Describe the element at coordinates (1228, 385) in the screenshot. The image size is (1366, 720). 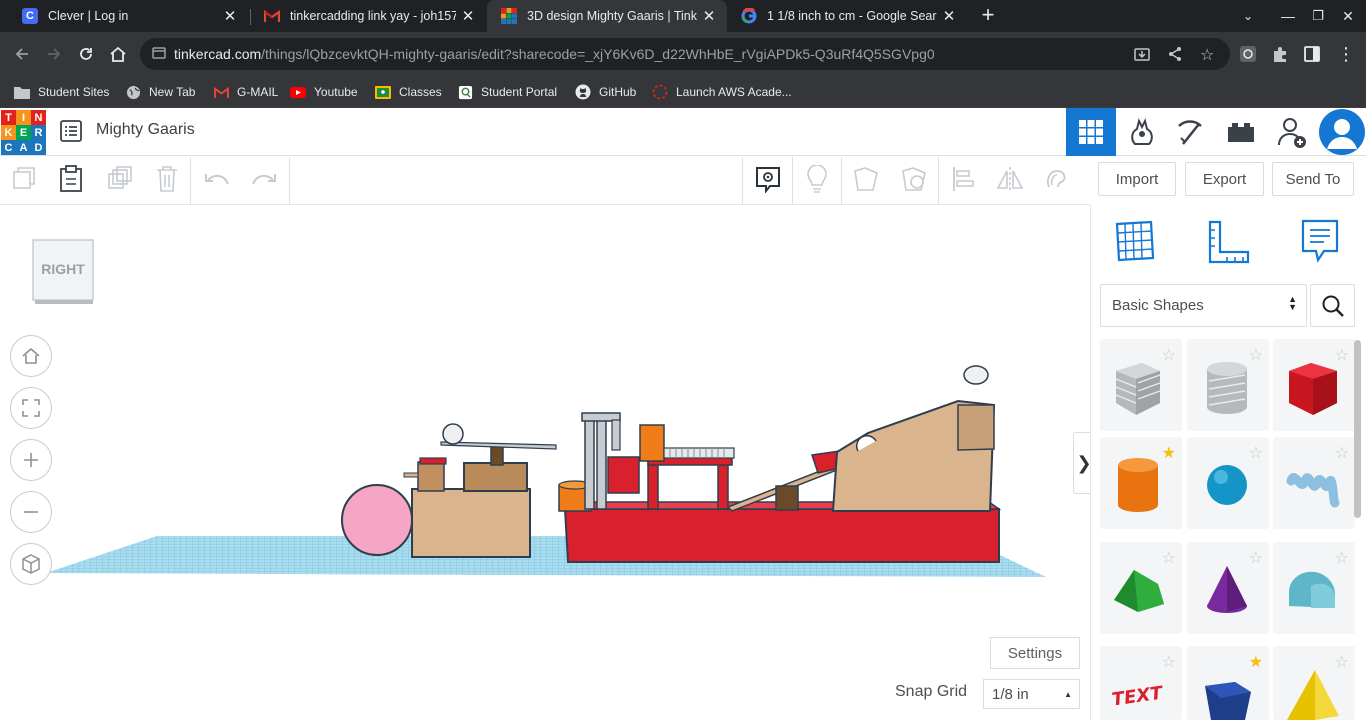
I see `shape-cylinder-hole: ☆` at that location.